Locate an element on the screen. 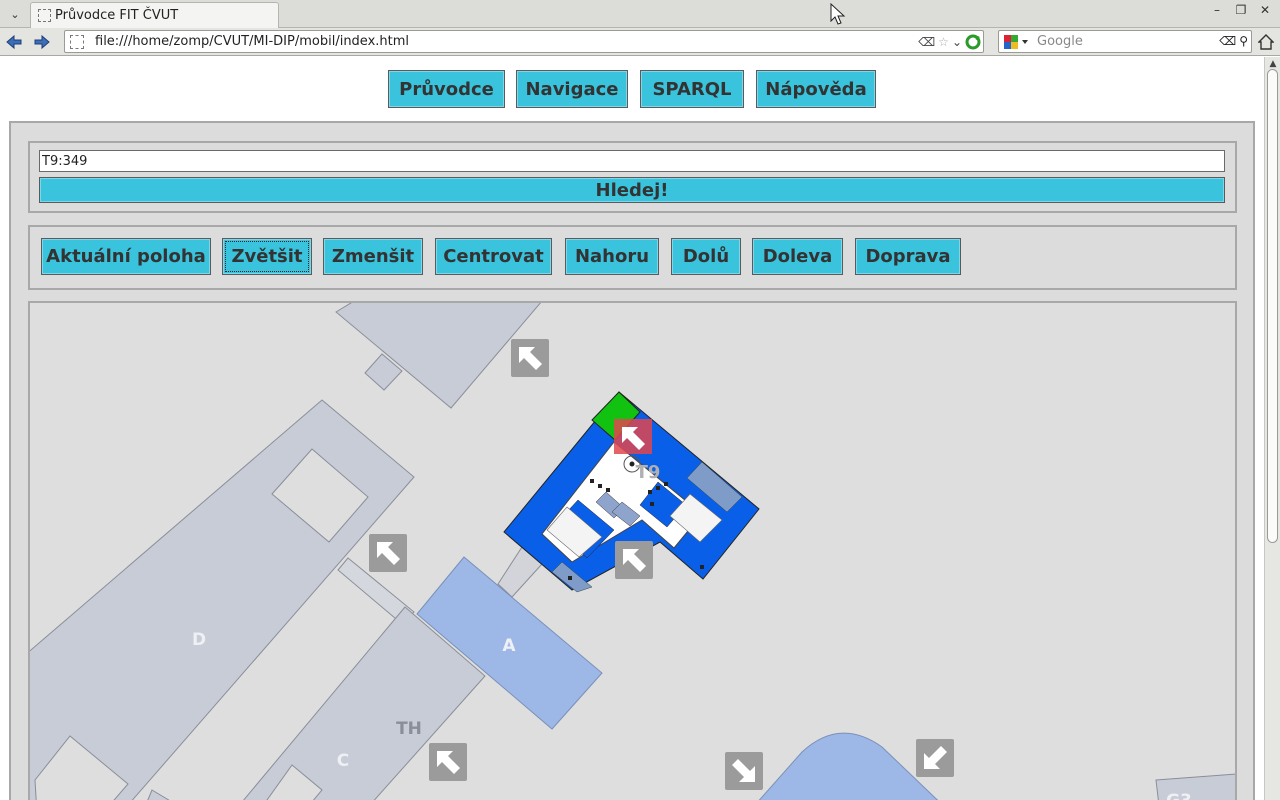  connector-c-lower is located at coordinates (158, 794).